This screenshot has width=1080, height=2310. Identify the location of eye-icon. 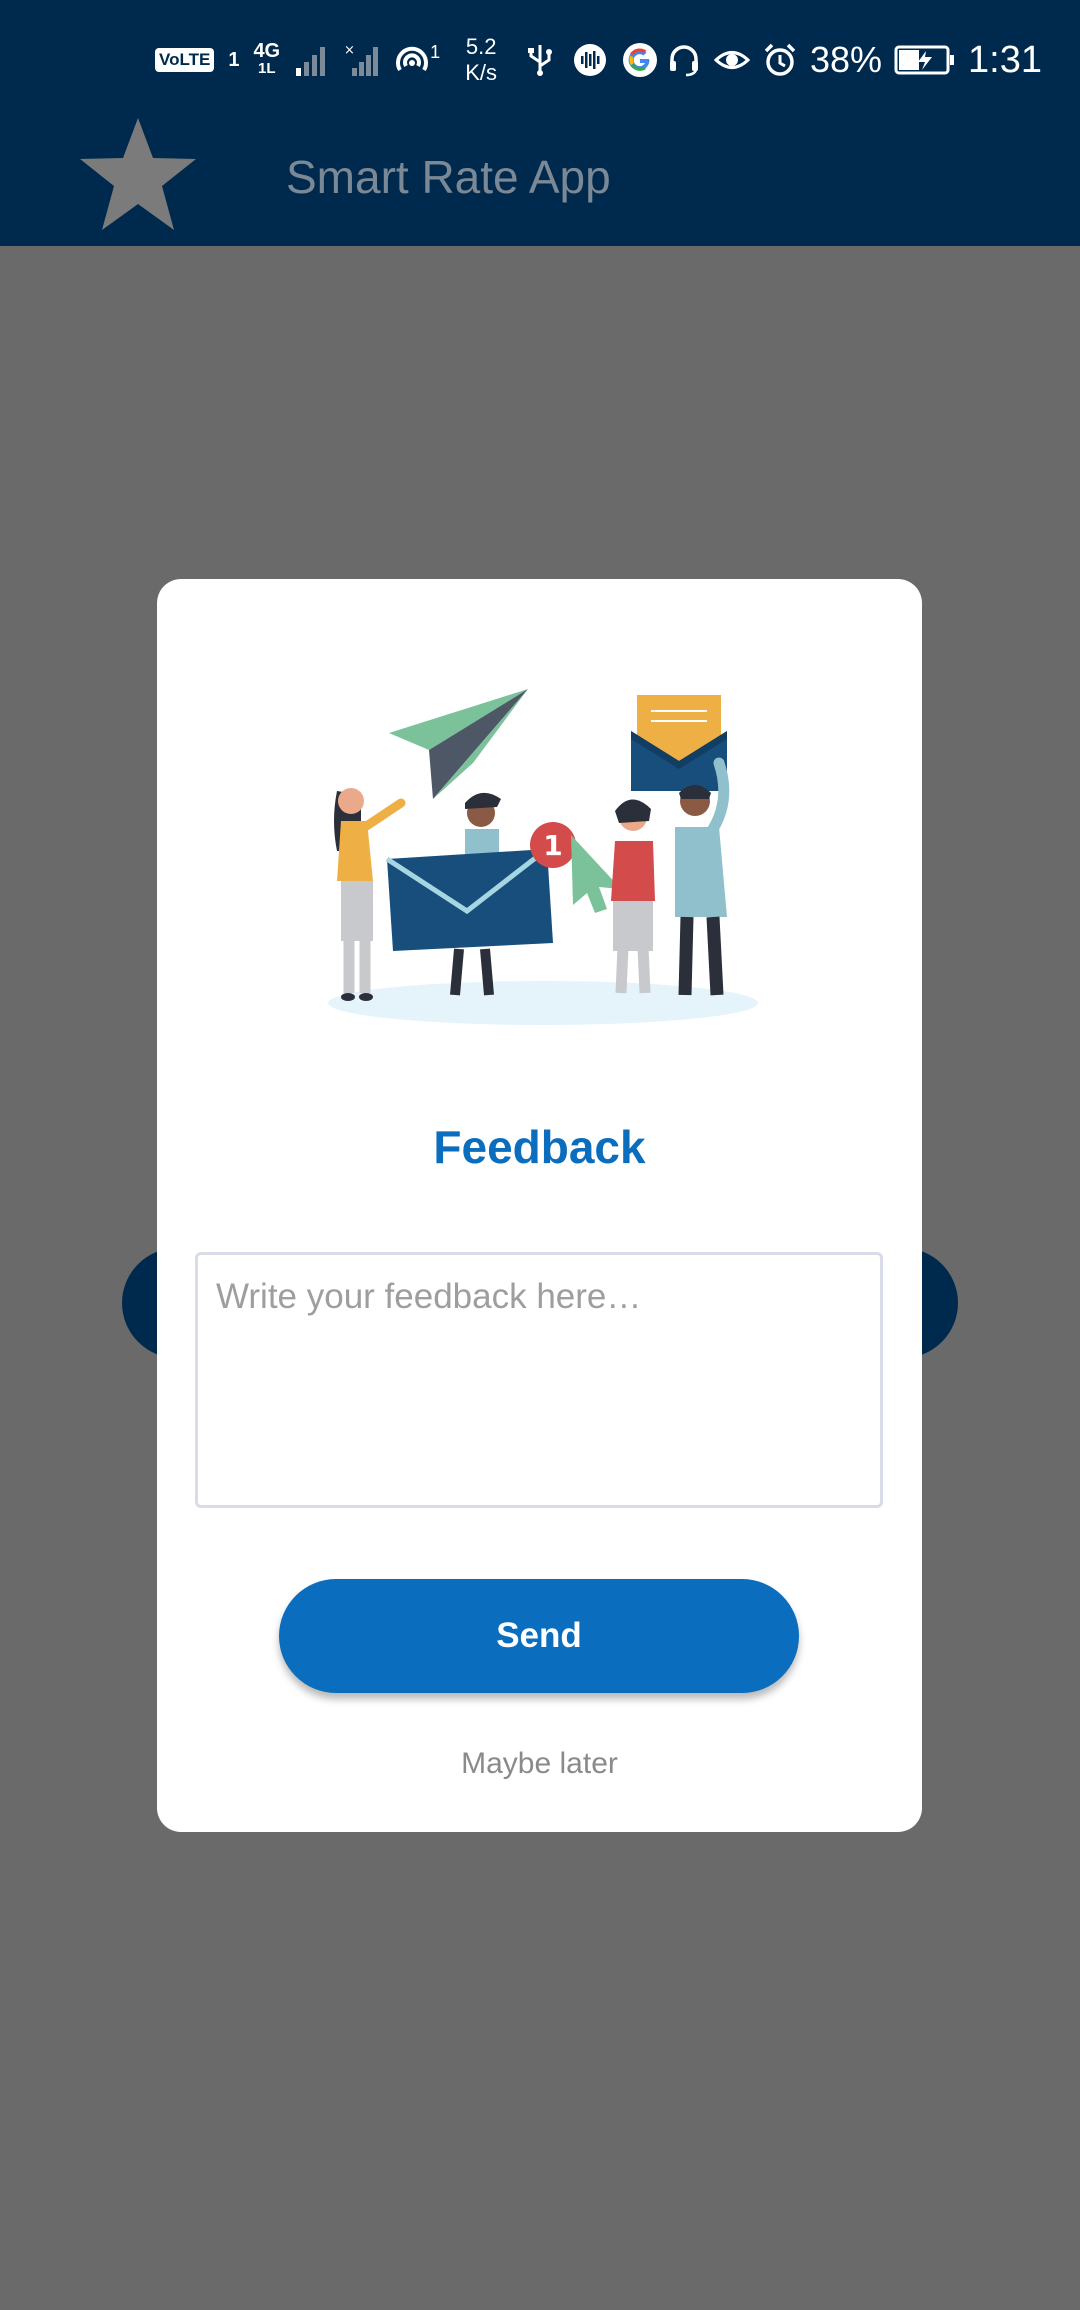
(731, 60).